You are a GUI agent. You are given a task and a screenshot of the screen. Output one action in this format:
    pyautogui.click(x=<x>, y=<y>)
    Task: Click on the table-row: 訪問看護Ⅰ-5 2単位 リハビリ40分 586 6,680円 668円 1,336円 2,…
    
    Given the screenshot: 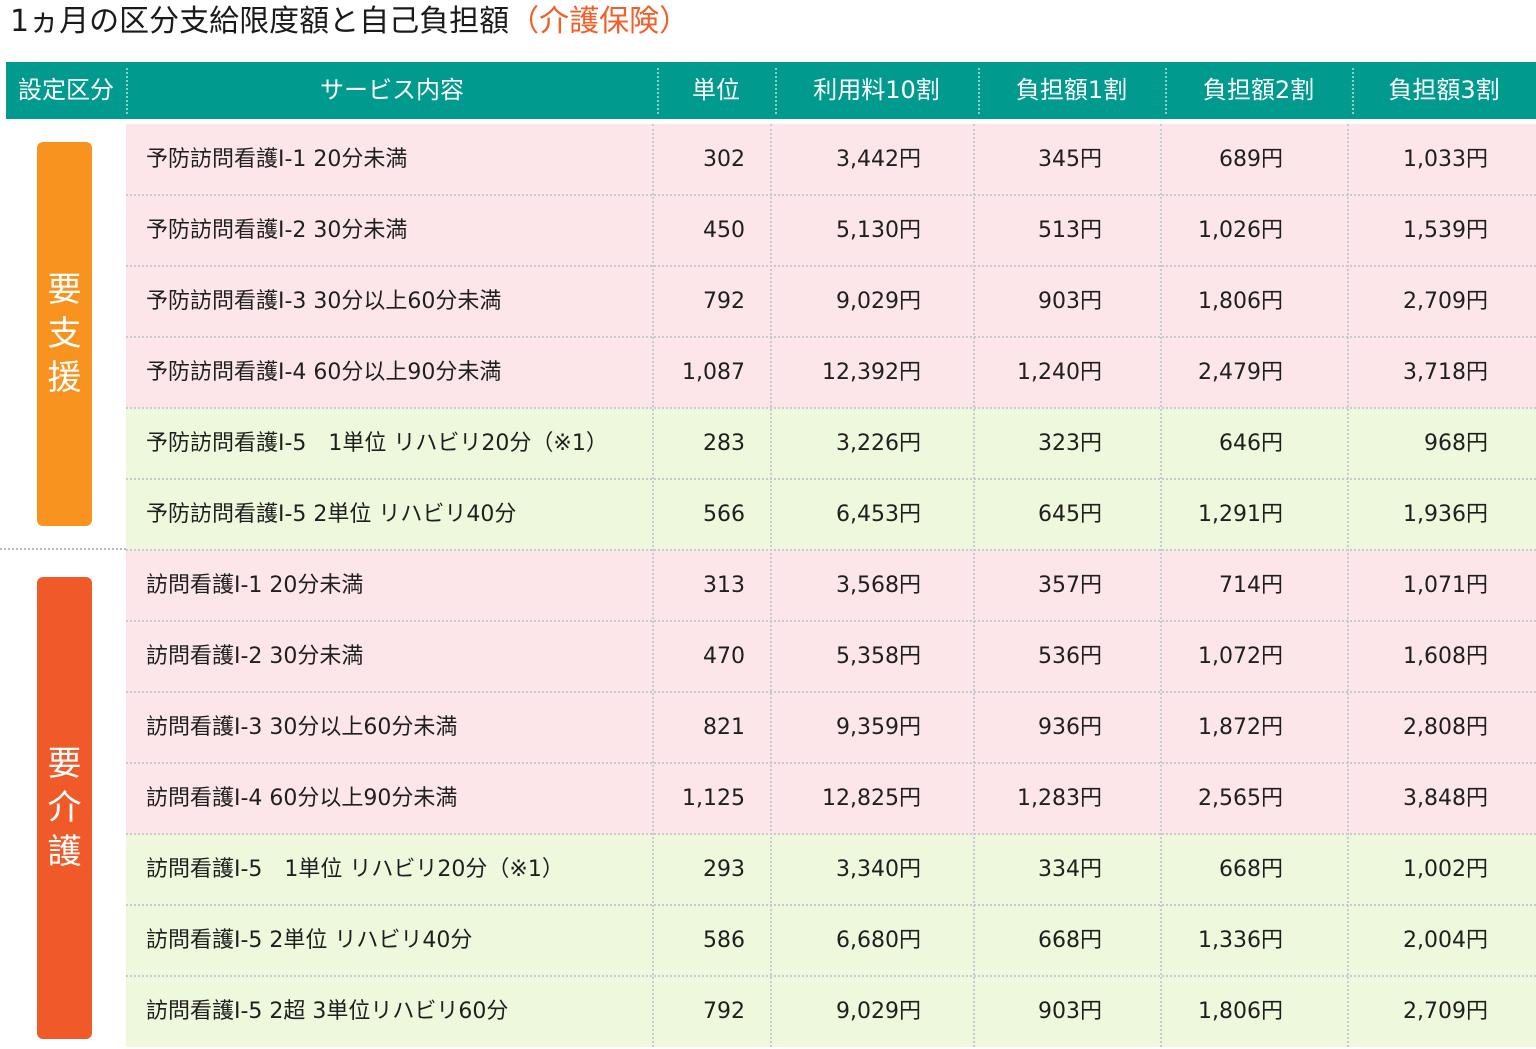 What is the action you would take?
    pyautogui.click(x=831, y=940)
    